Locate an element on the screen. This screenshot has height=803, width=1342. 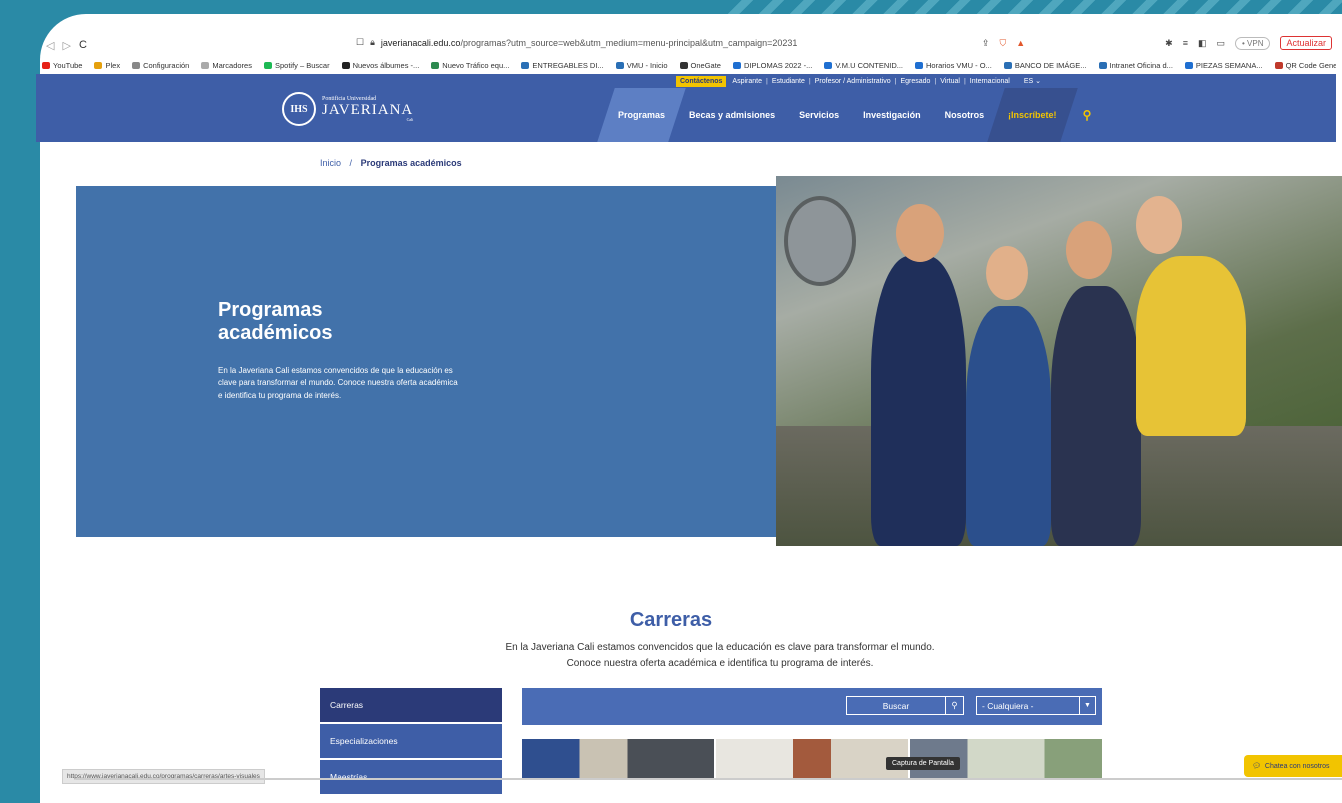
category-select: - Cualquiera - ▼ is located at coordinates (1036, 705).